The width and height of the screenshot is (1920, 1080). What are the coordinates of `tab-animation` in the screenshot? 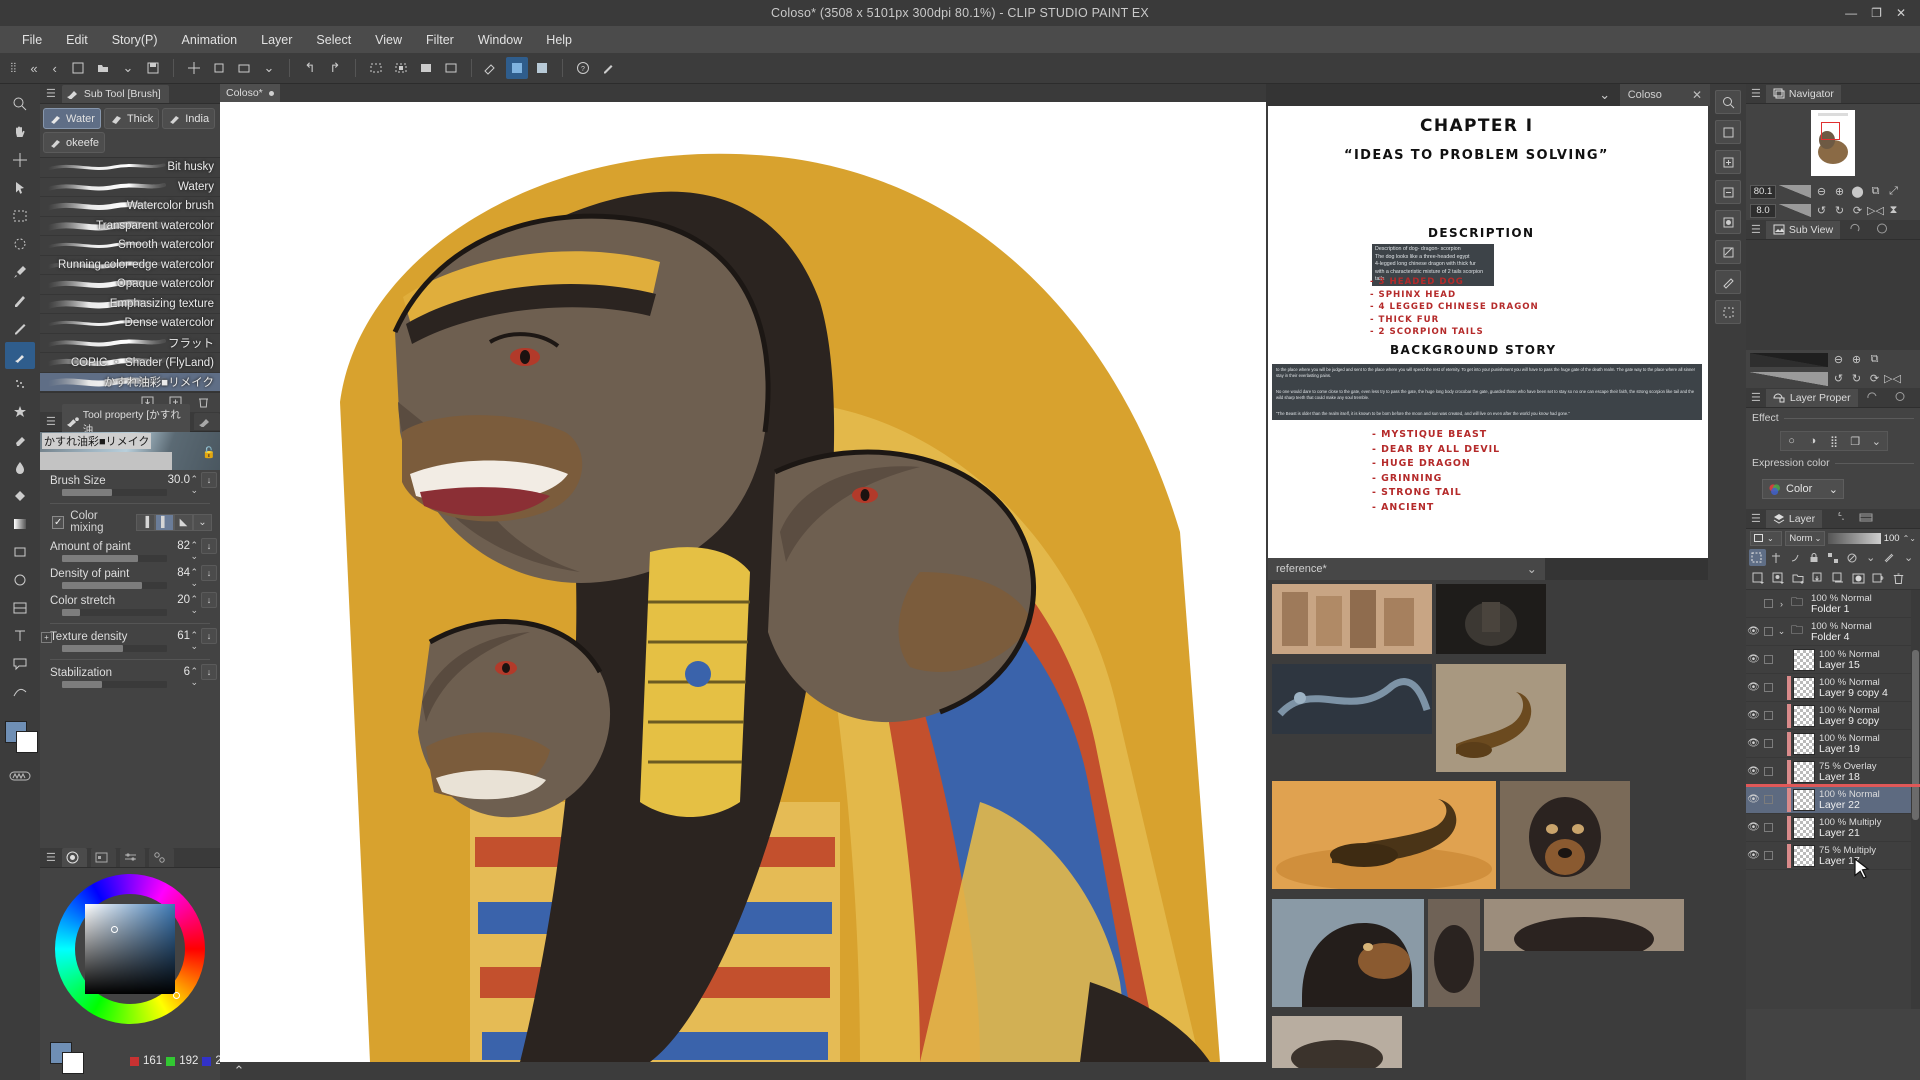 It's located at (1866, 519).